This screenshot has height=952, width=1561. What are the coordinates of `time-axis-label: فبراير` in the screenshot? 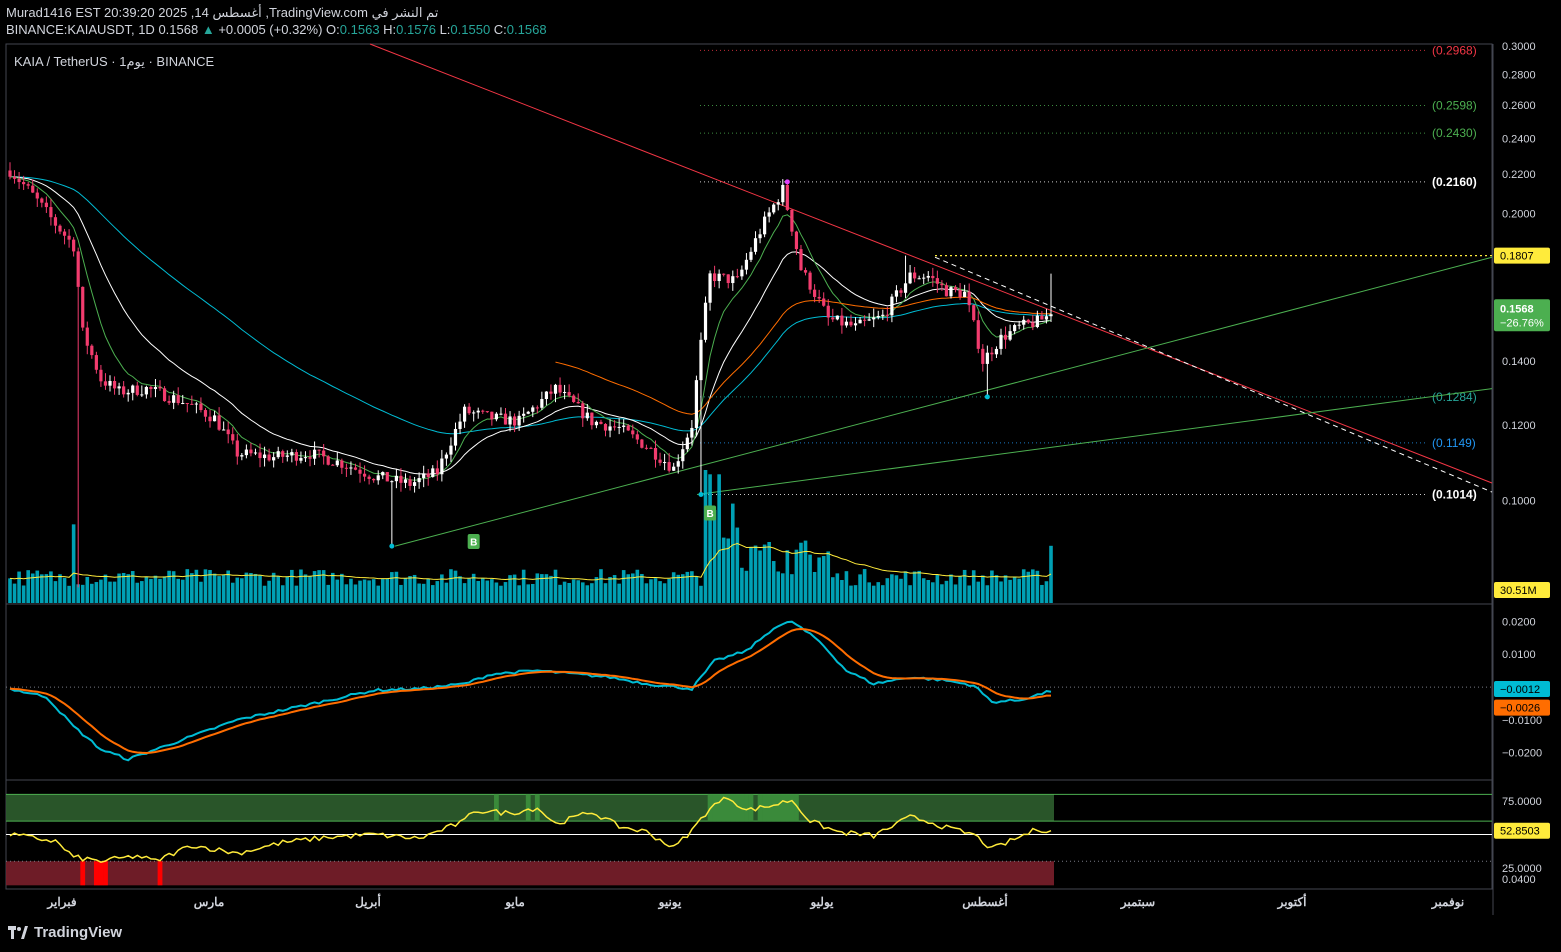 It's located at (61, 902).